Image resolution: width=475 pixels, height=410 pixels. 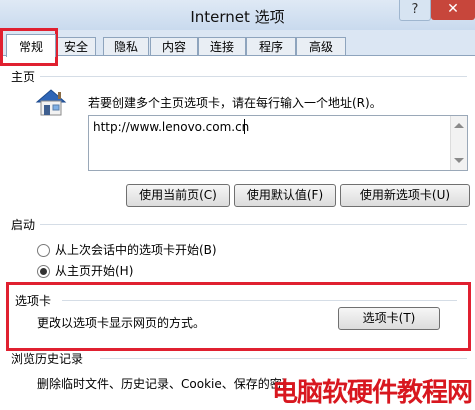 I want to click on history-divider, so click(x=283, y=358).